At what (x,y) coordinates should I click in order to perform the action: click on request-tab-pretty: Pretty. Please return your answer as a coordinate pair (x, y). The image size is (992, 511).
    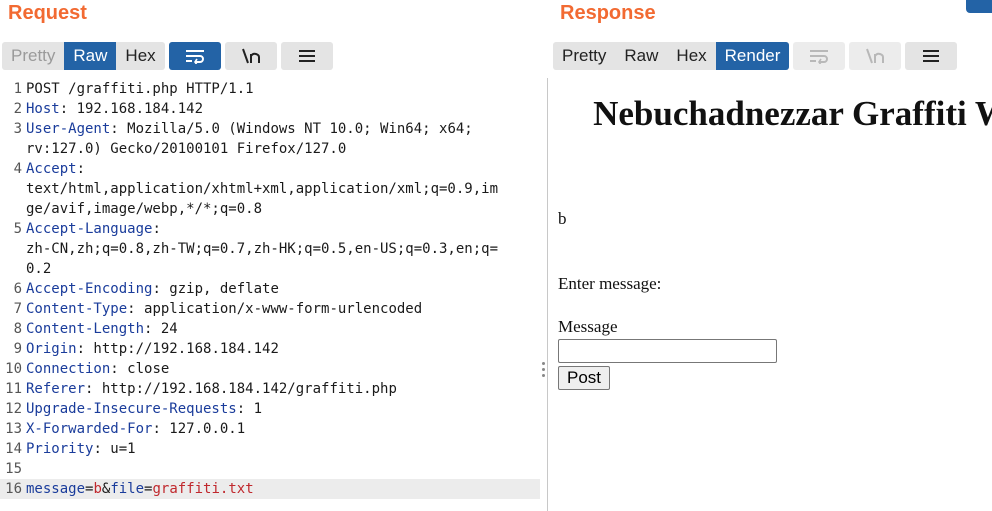
    Looking at the image, I should click on (33, 56).